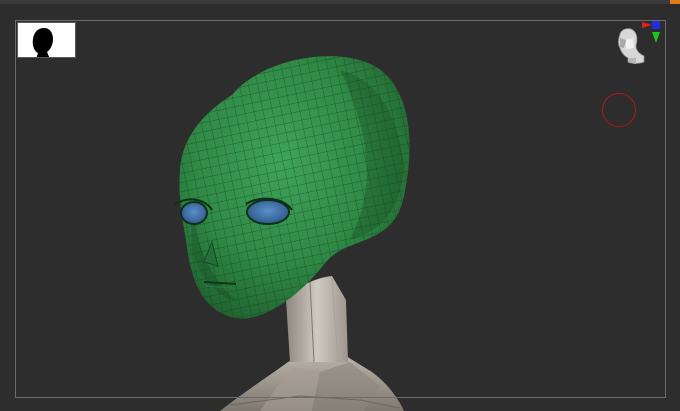  What do you see at coordinates (42, 42) in the screenshot?
I see `silhouette-icon` at bounding box center [42, 42].